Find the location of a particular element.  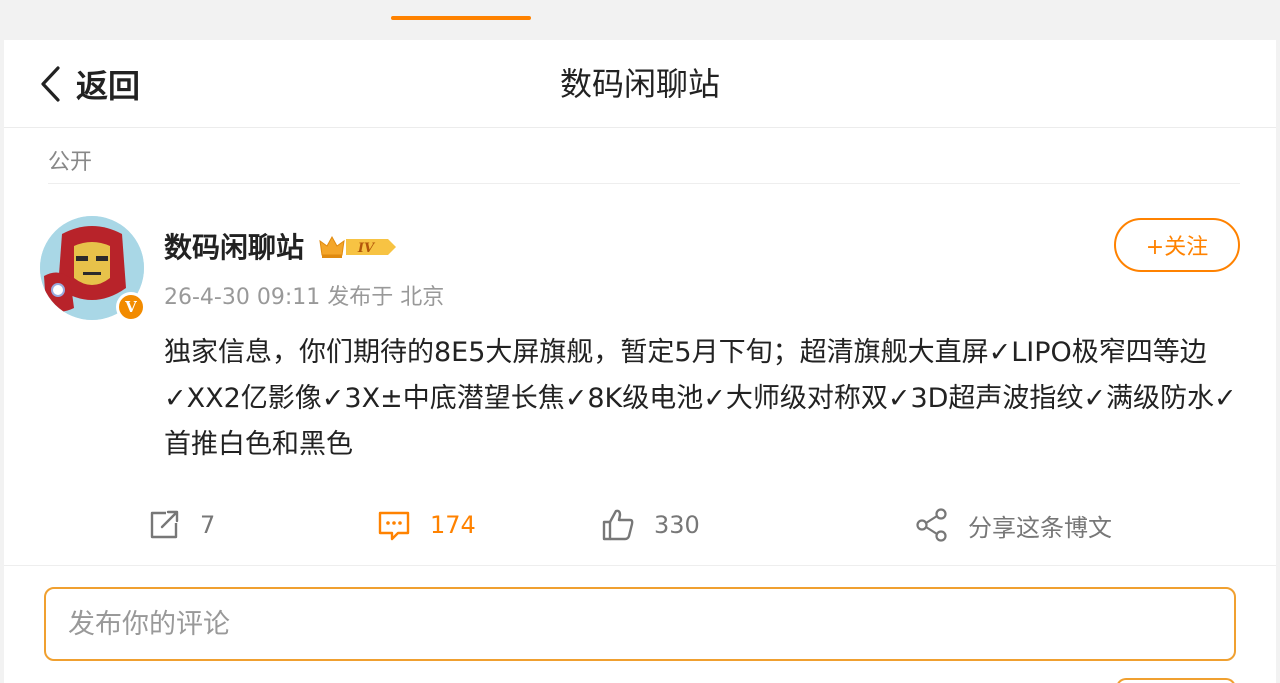

post-author-name: 数码闲聊站 is located at coordinates (234, 246).